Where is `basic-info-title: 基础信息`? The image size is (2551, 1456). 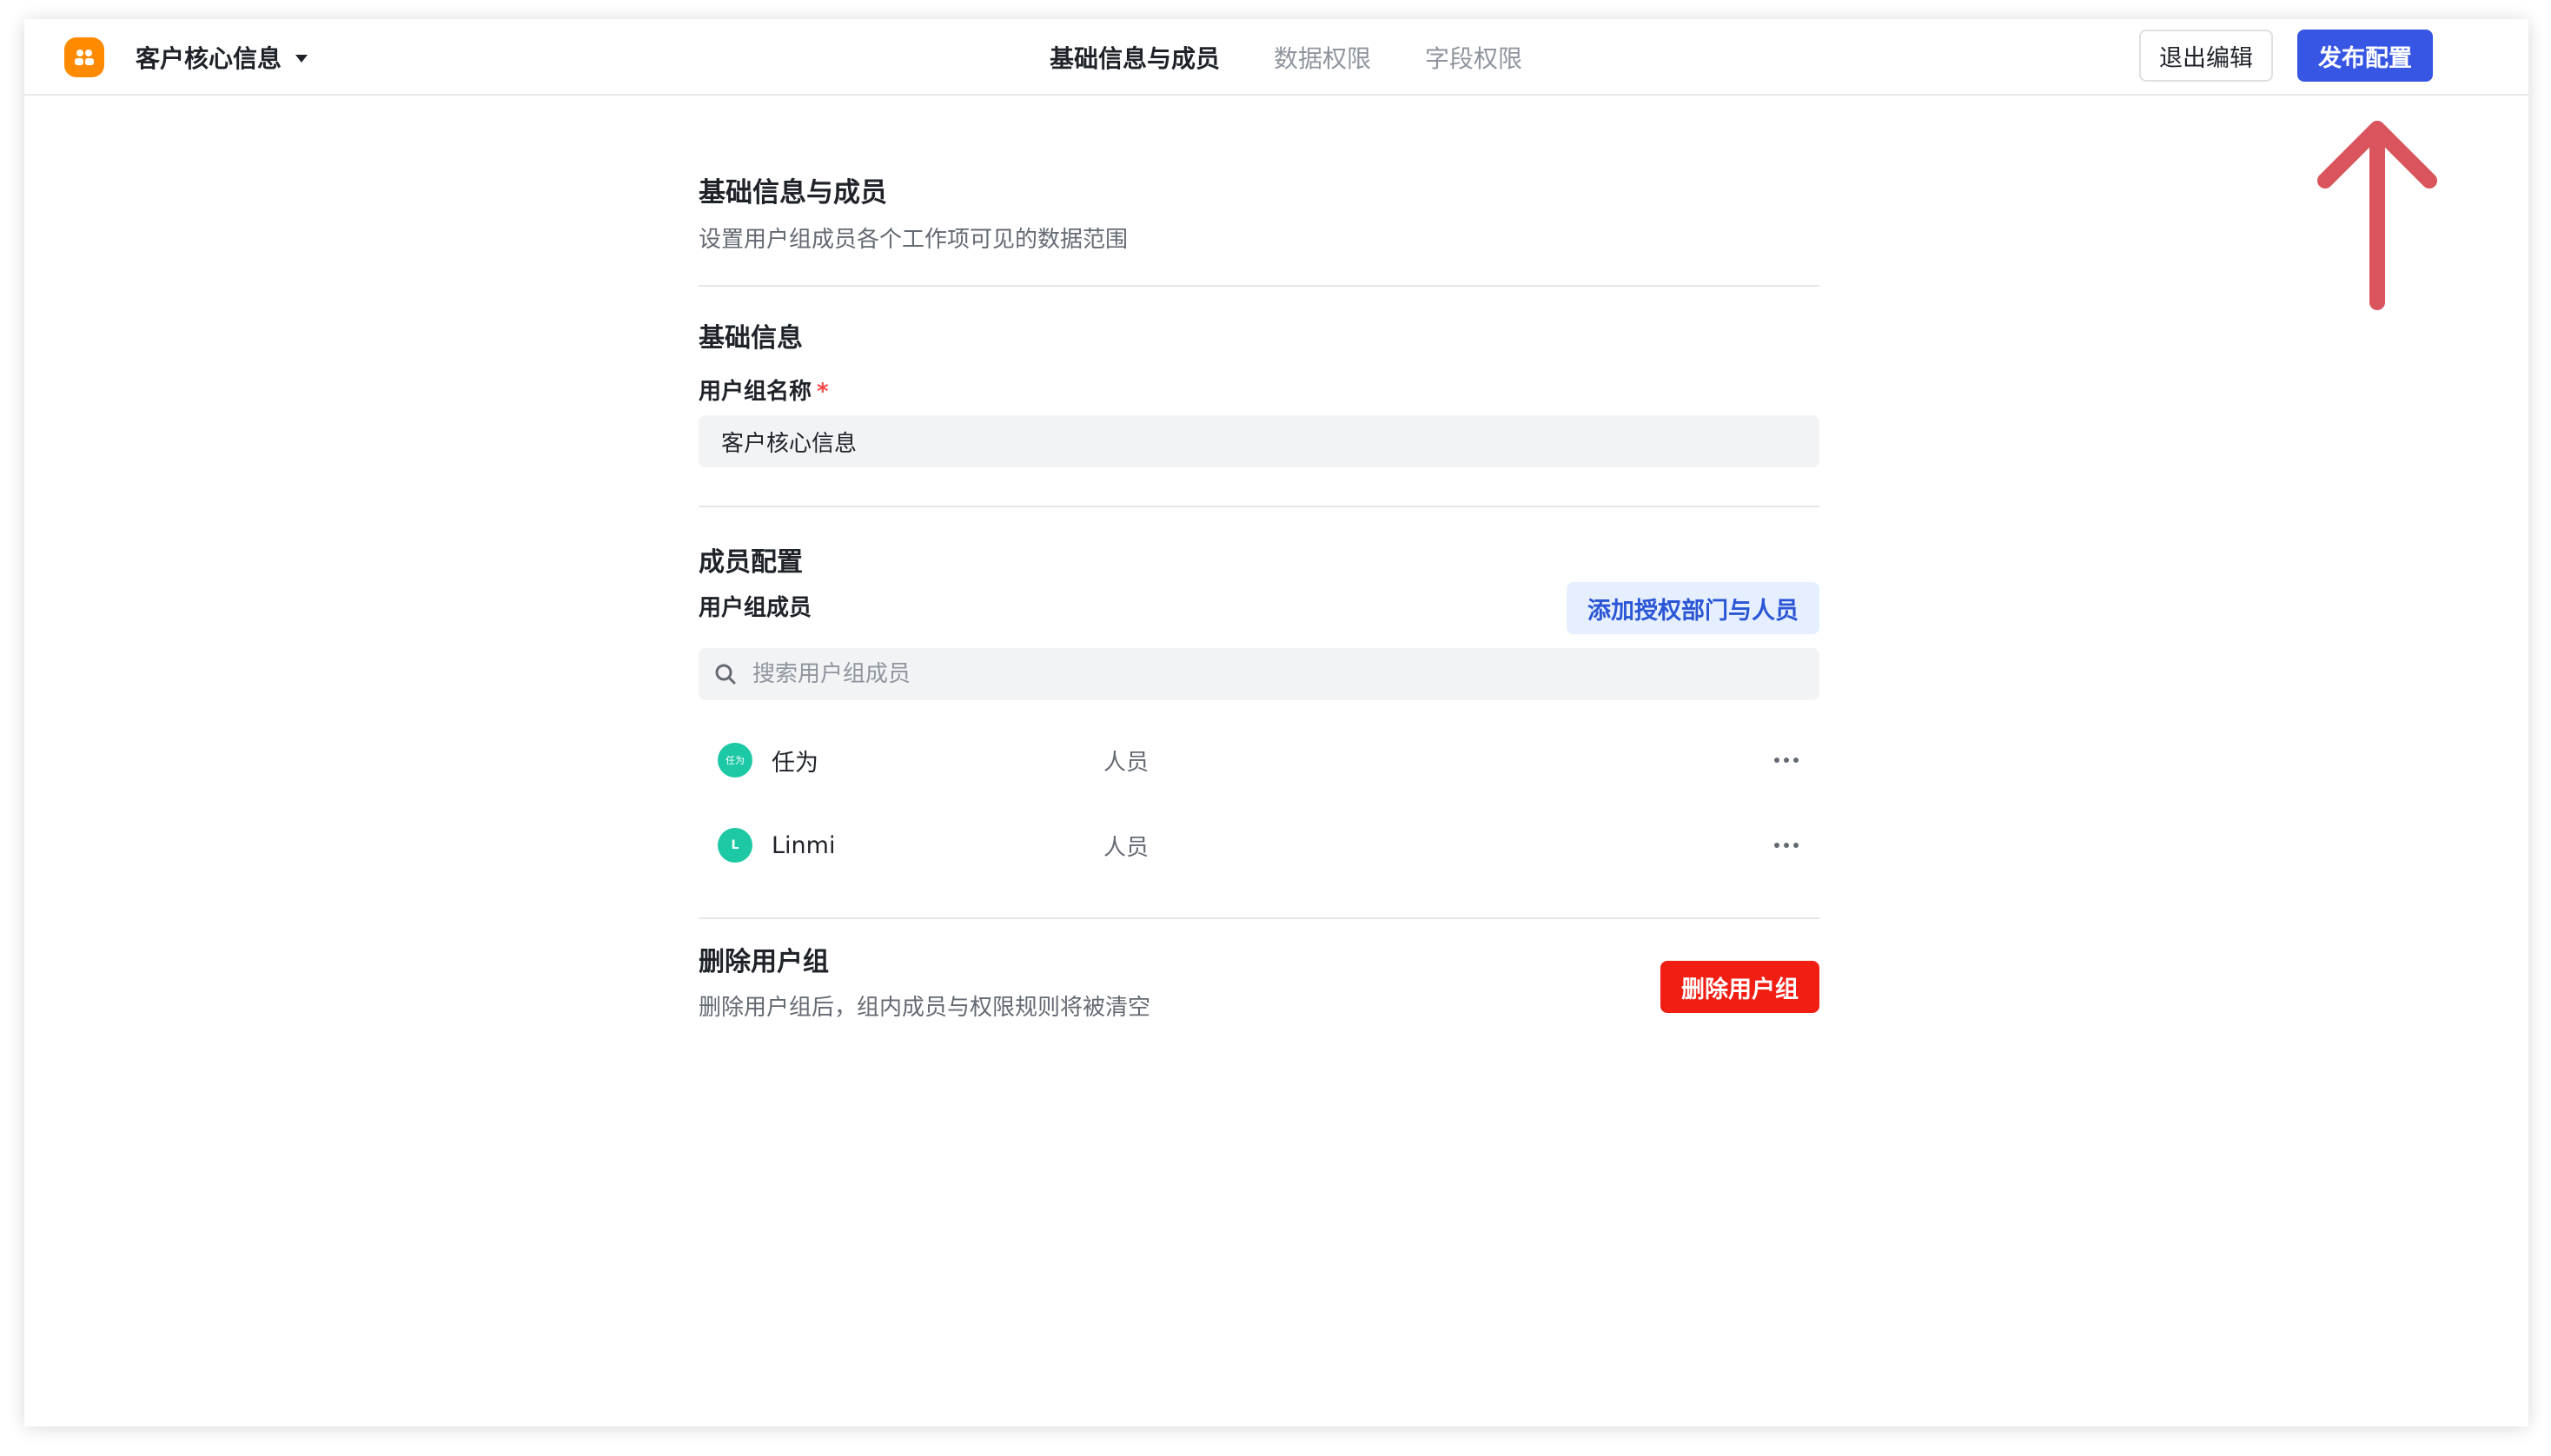
basic-info-title: 基础信息 is located at coordinates (751, 338).